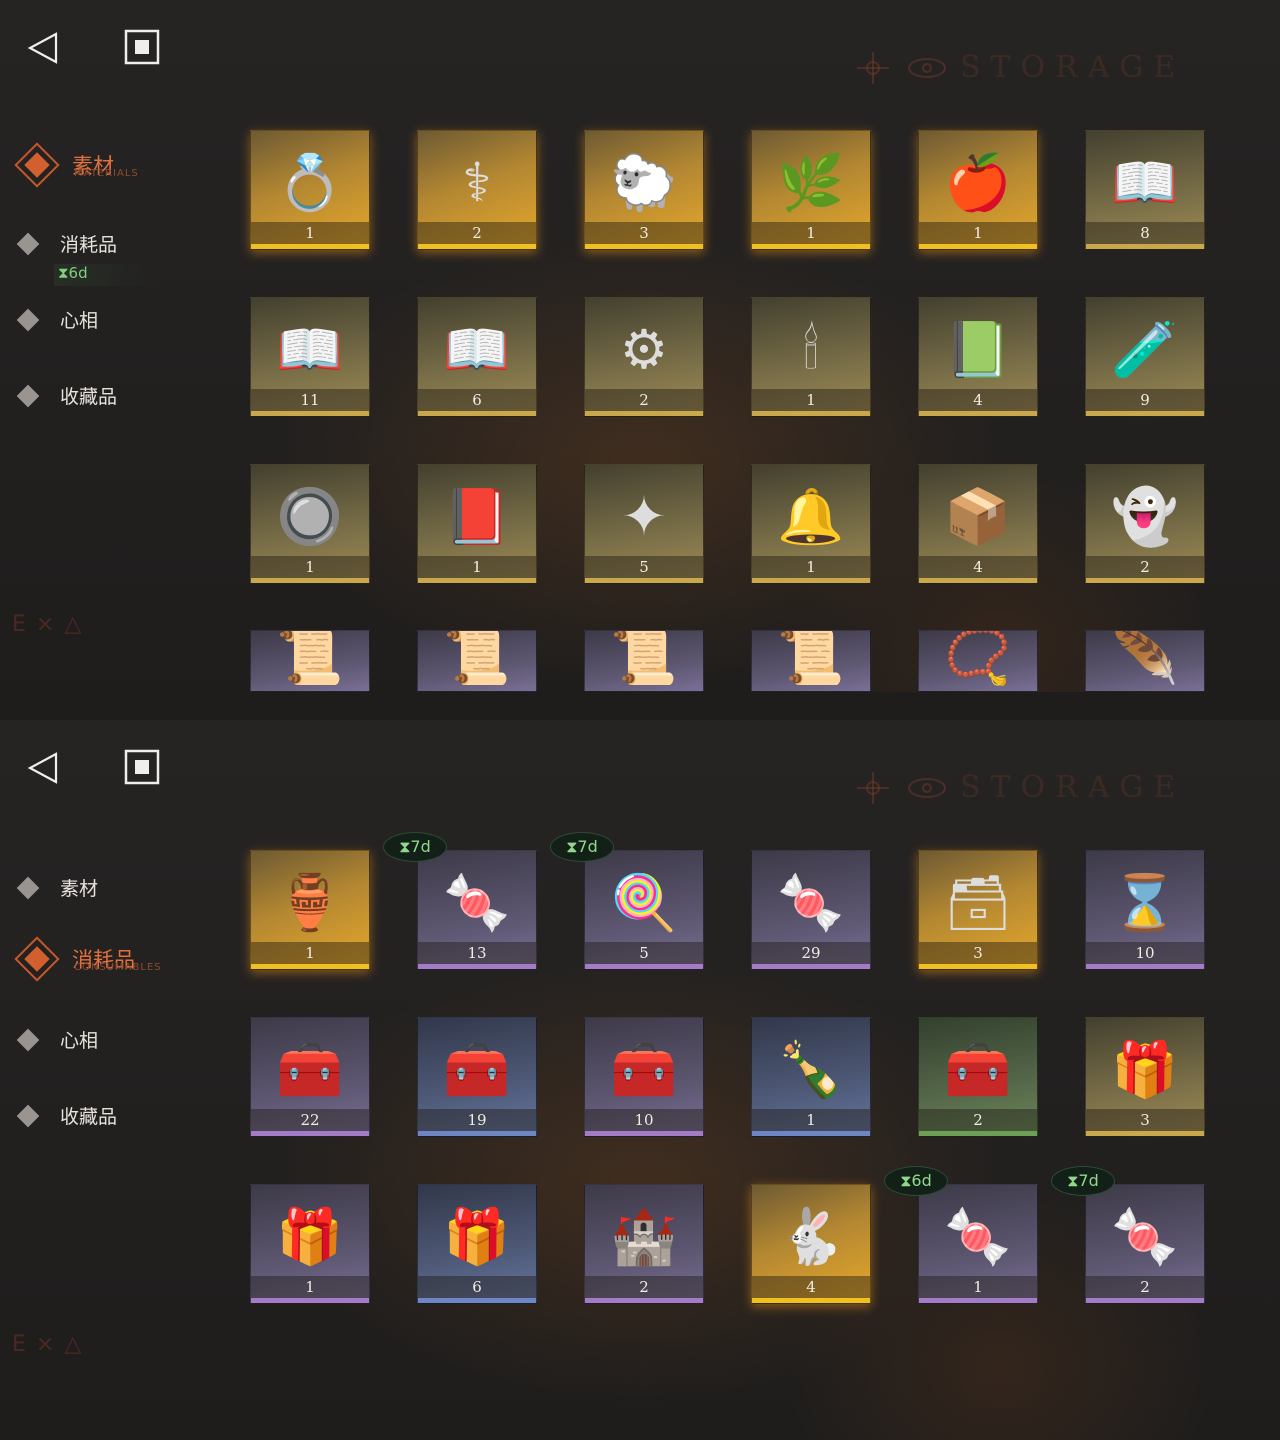  I want to click on item-wooden-crate-blue: 🧰 19, so click(477, 1077).